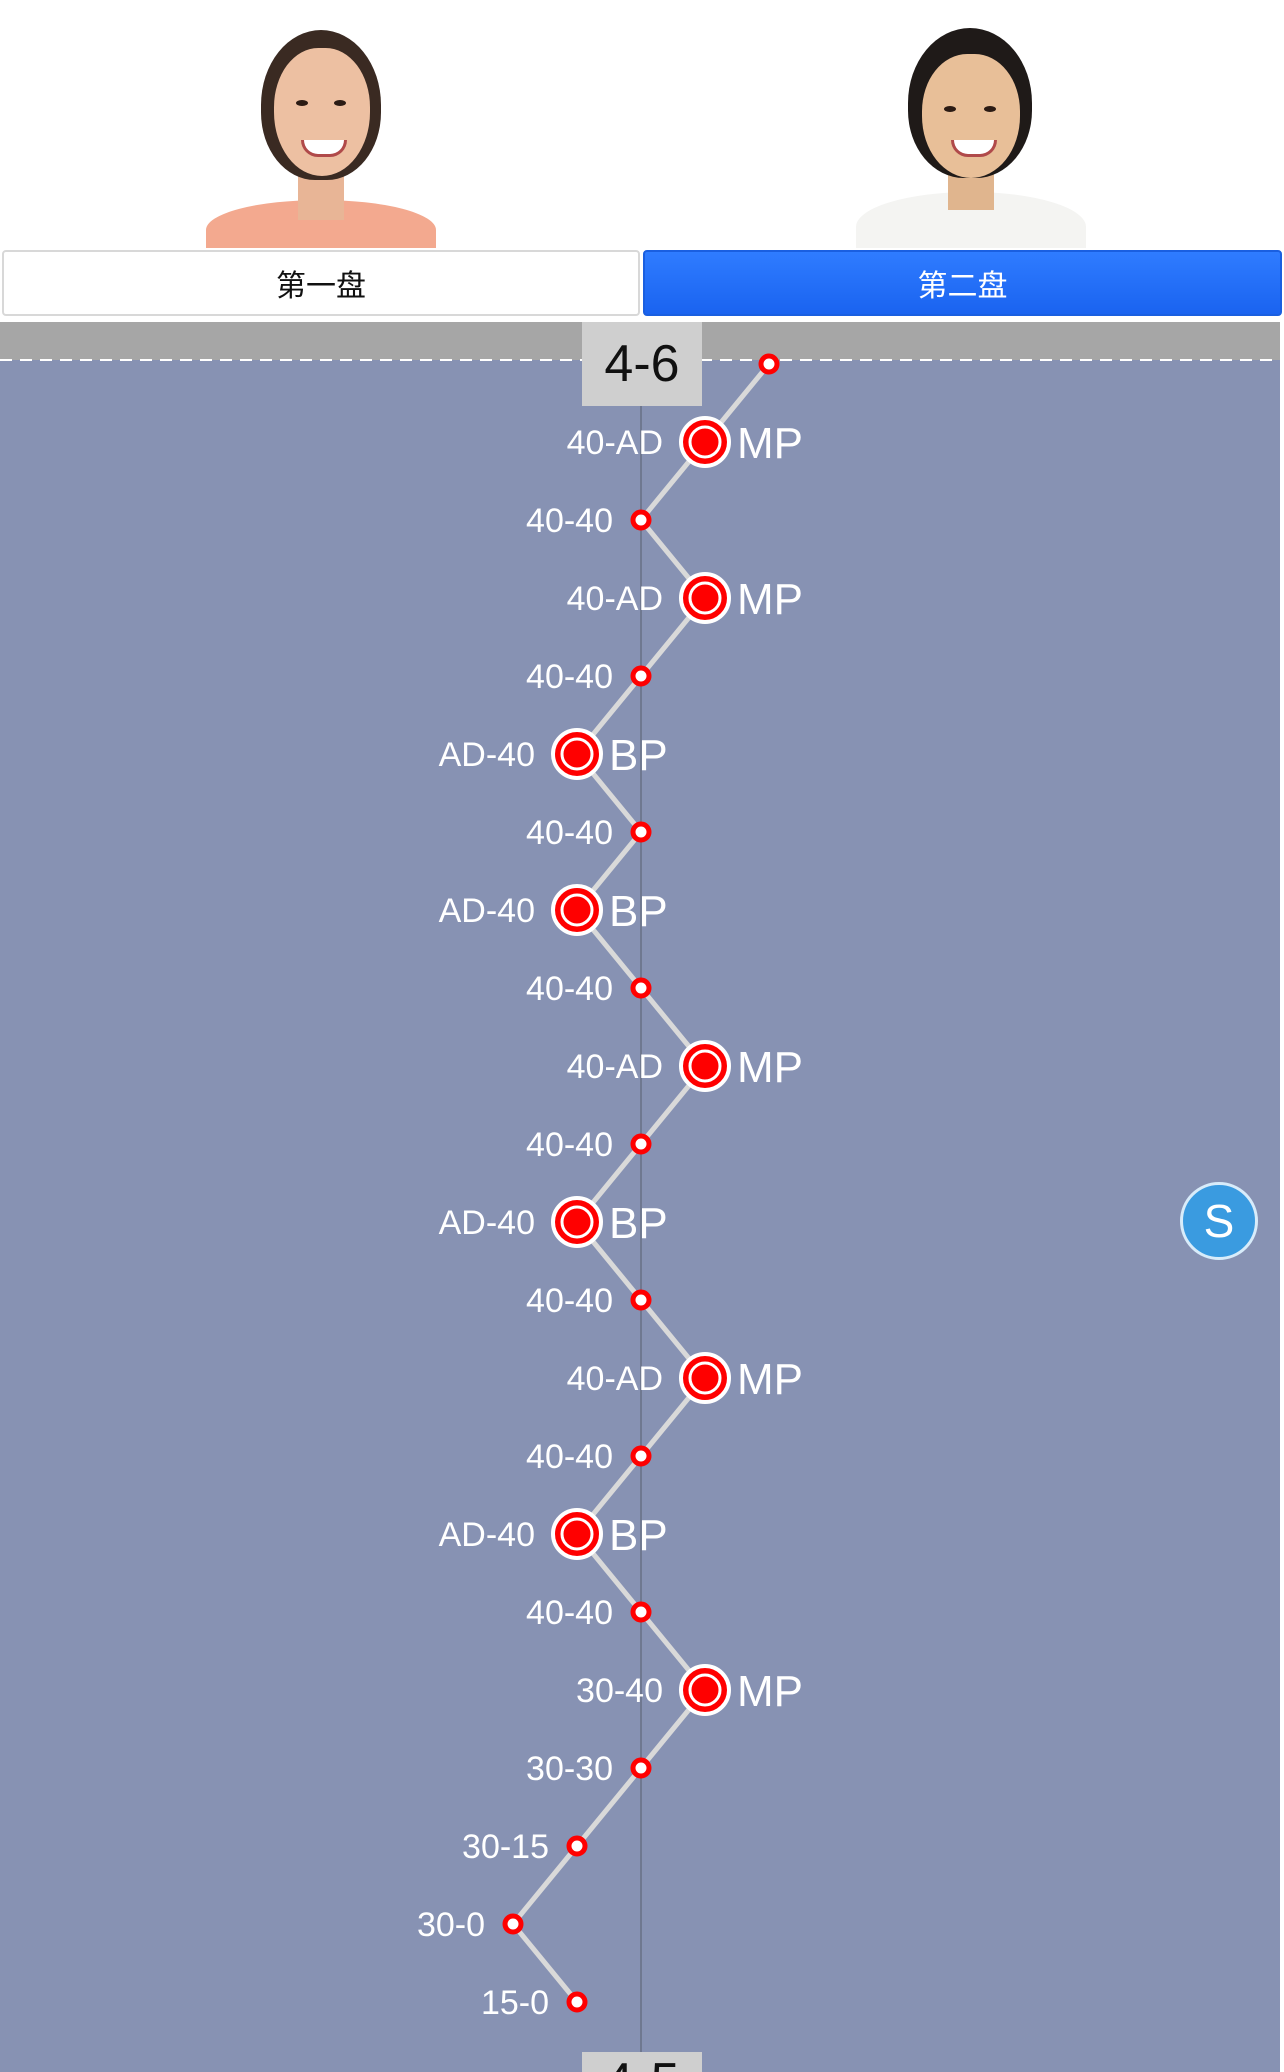  I want to click on set-tabs: 第一盘 第二盘, so click(642, 284).